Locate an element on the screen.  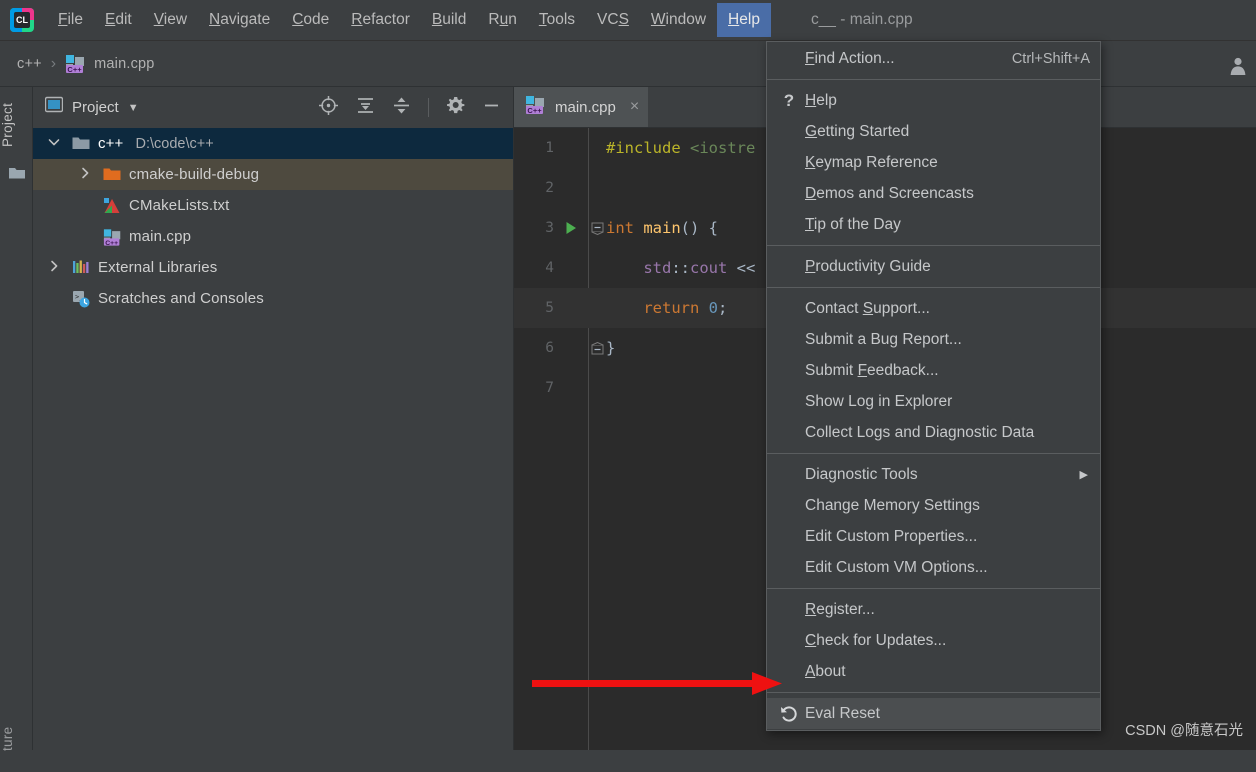
tool-window-button-project: Project is located at coordinates (16, 125).